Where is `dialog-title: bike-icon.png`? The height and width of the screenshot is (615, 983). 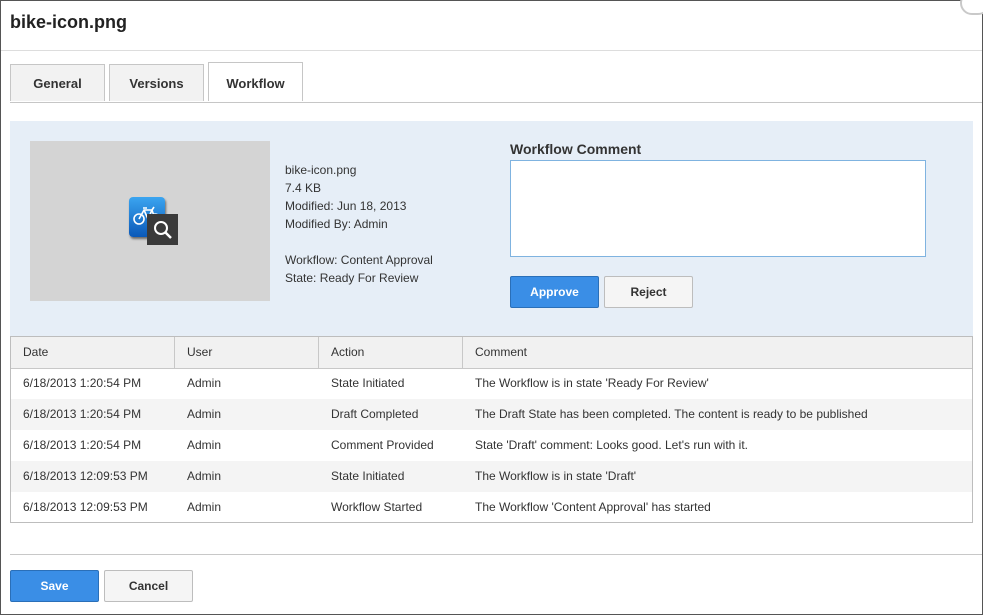
dialog-title: bike-icon.png is located at coordinates (68, 22).